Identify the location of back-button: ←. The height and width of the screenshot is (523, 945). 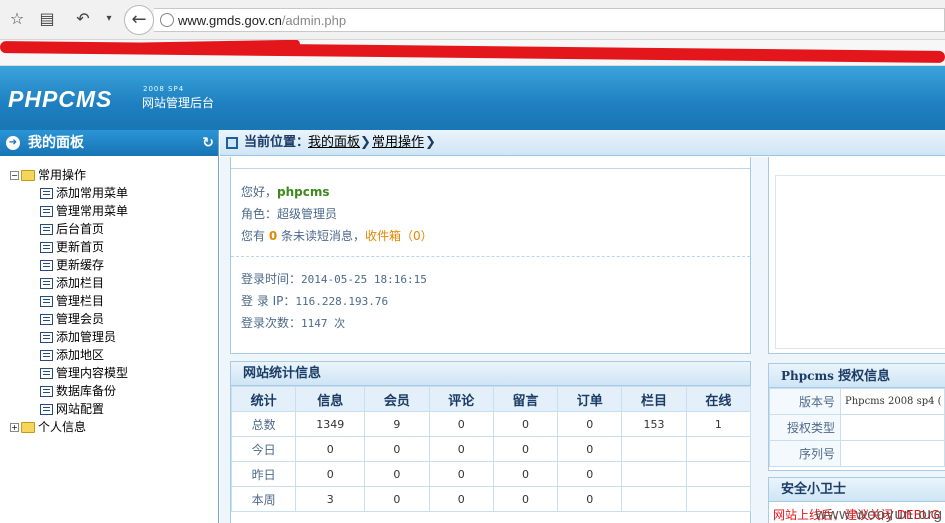
(139, 20).